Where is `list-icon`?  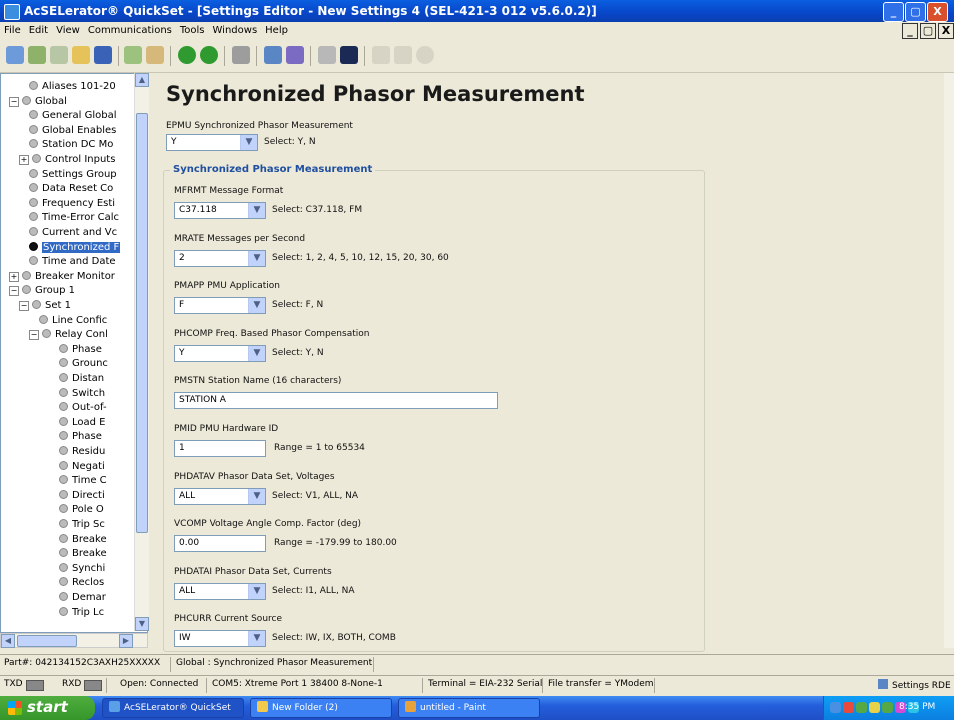 list-icon is located at coordinates (403, 55).